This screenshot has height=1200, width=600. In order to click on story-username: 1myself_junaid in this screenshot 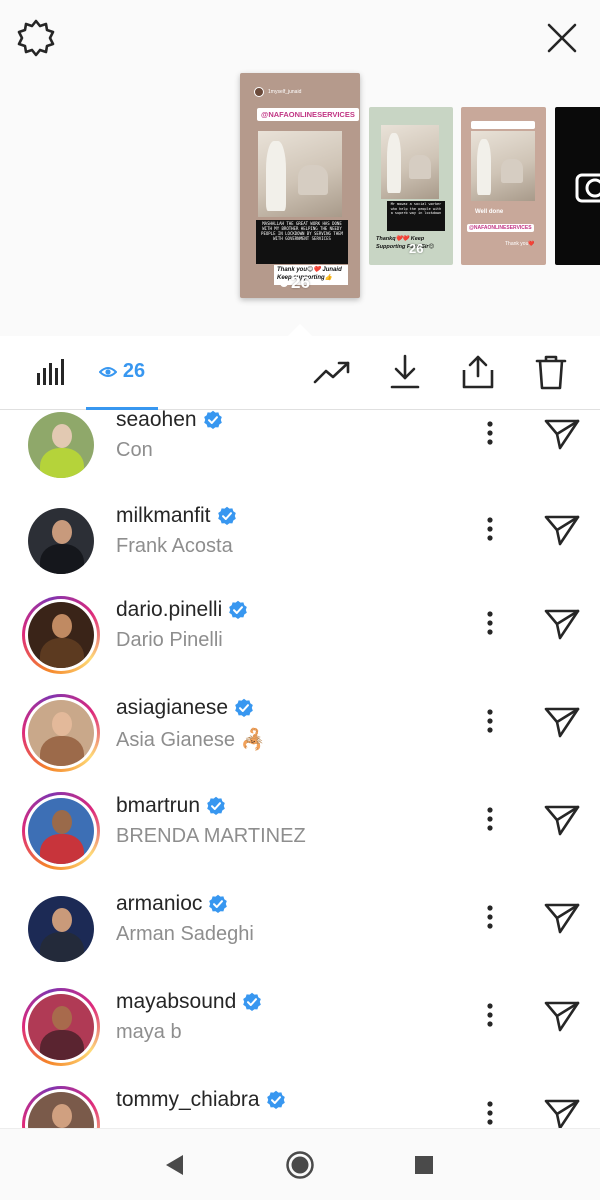, I will do `click(285, 92)`.